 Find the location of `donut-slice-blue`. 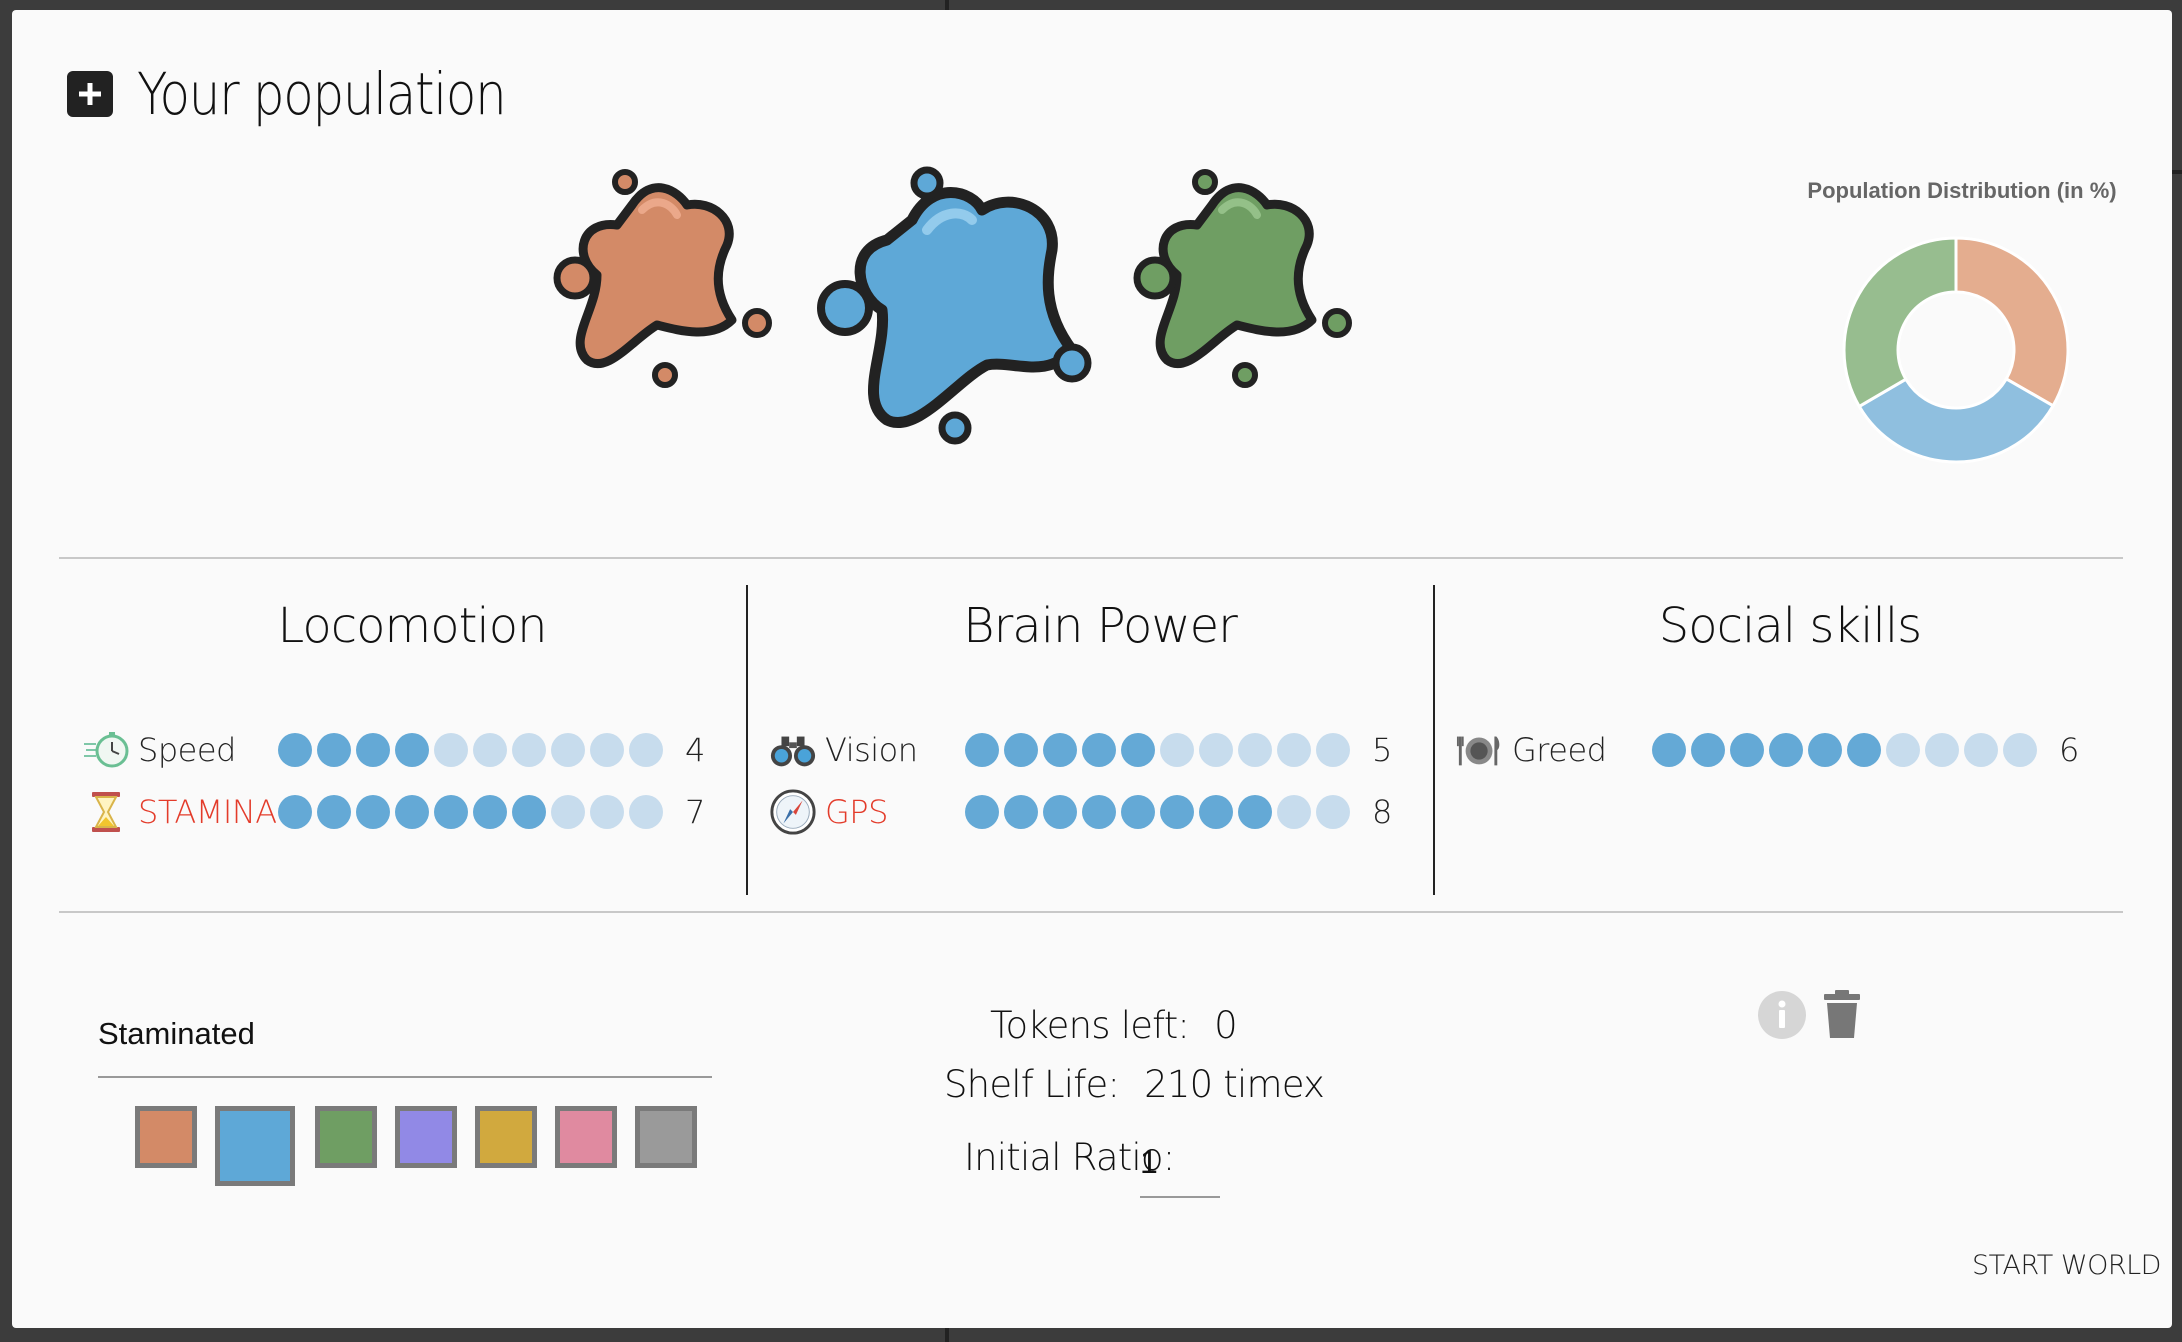

donut-slice-blue is located at coordinates (1956, 420).